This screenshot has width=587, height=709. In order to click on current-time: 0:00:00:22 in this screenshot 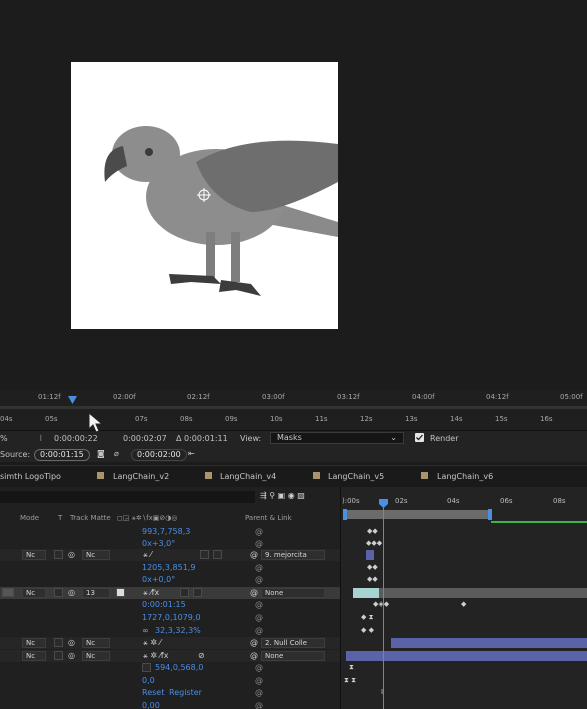, I will do `click(76, 438)`.